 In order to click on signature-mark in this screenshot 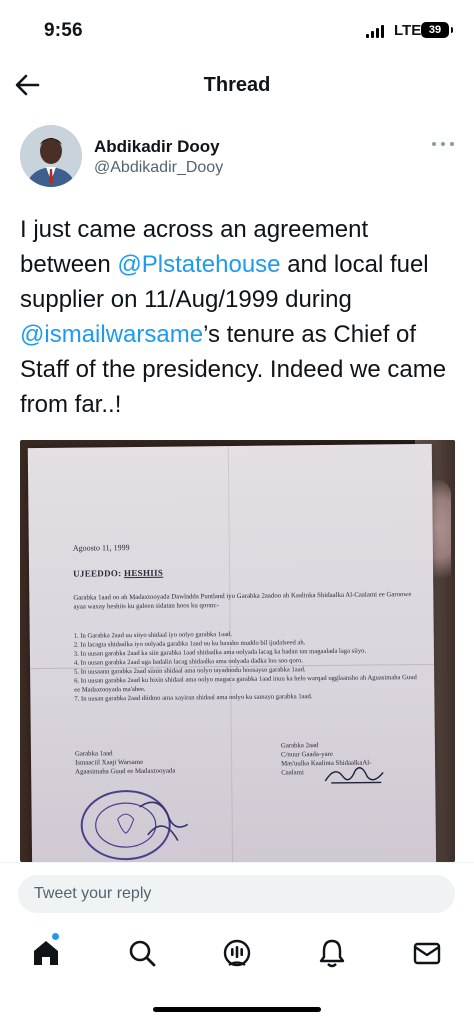, I will do `click(354, 775)`.